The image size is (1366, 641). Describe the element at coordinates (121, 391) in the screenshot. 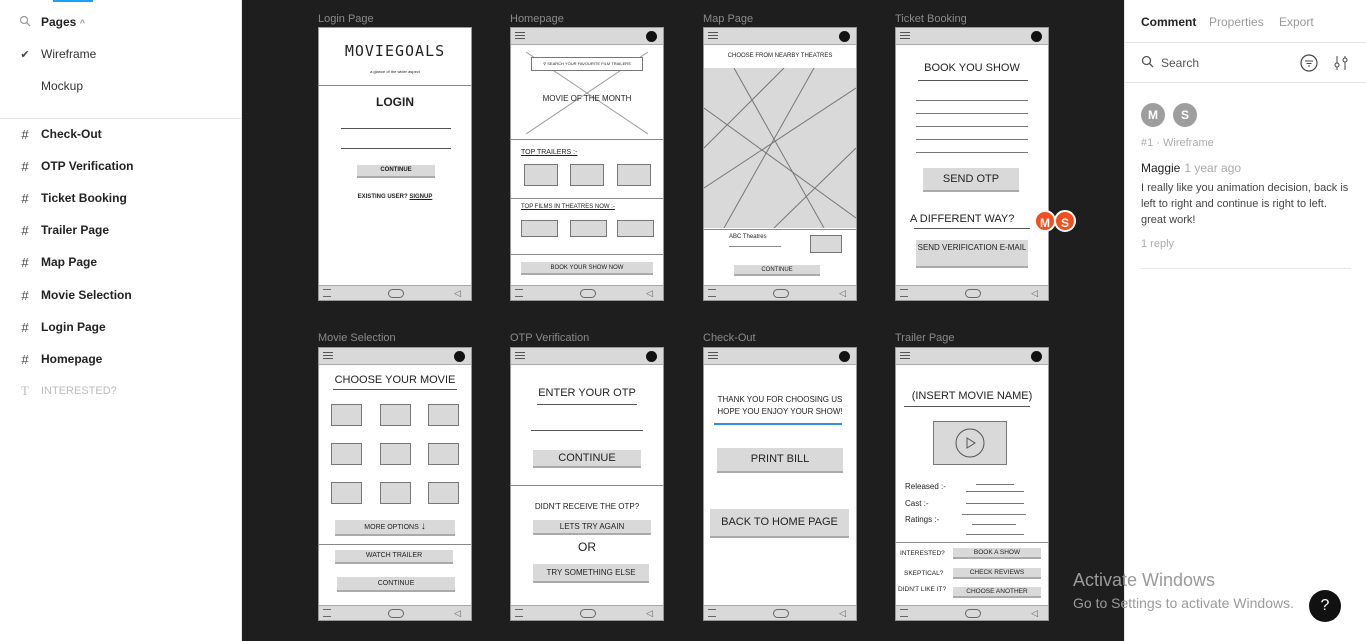

I see `layer-item-text: T INTERESTED?` at that location.